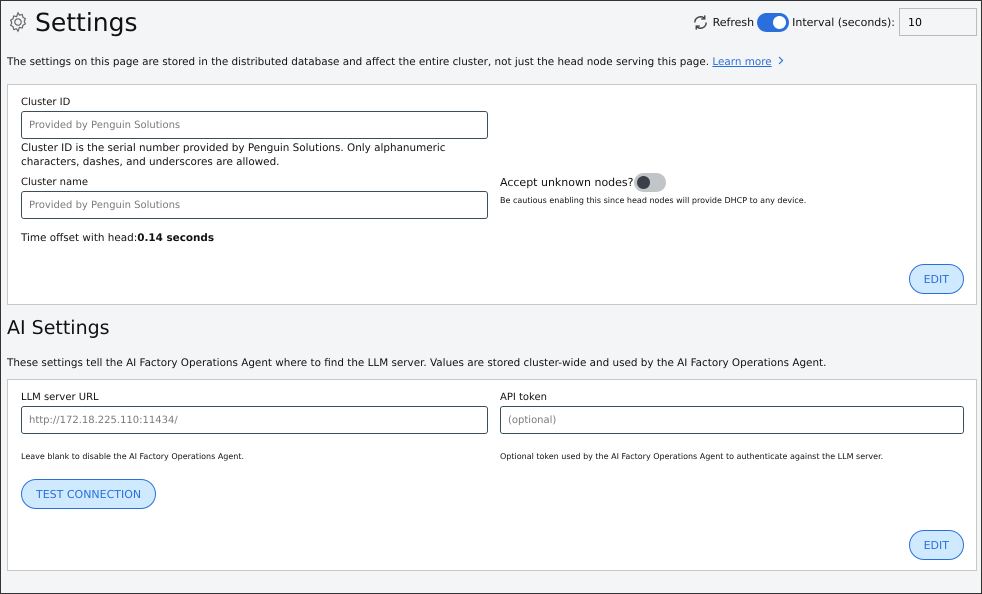 The image size is (982, 594). Describe the element at coordinates (567, 182) in the screenshot. I see `field-label: Accept unknown nodes?` at that location.